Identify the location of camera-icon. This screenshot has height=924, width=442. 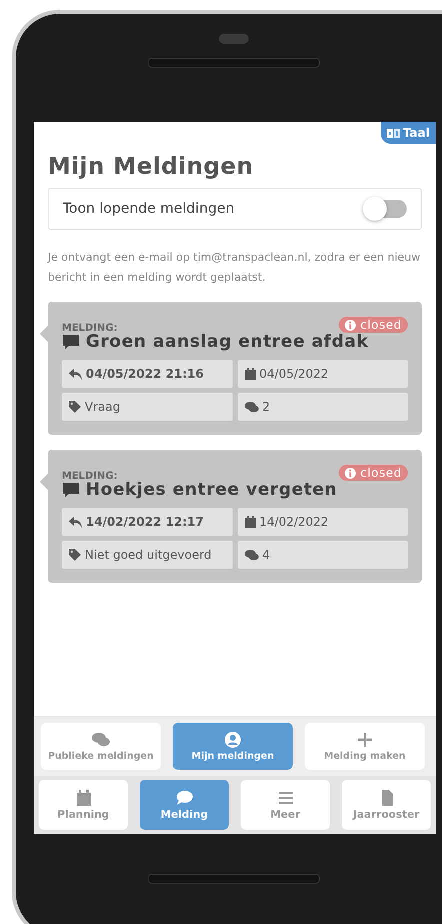
(234, 39).